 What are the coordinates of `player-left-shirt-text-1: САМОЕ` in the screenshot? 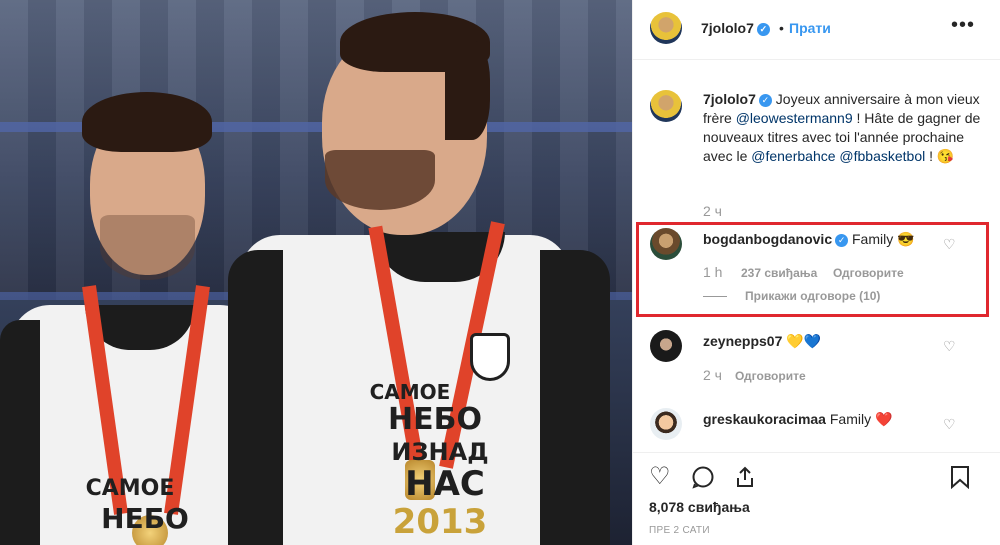 It's located at (130, 488).